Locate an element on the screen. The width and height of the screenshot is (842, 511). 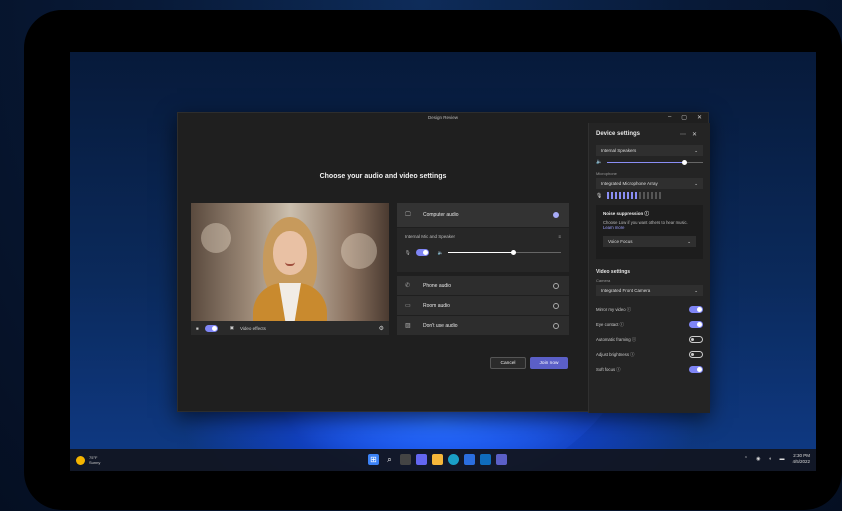
phone-audio-option: ✆ Phone audio is located at coordinates (483, 285).